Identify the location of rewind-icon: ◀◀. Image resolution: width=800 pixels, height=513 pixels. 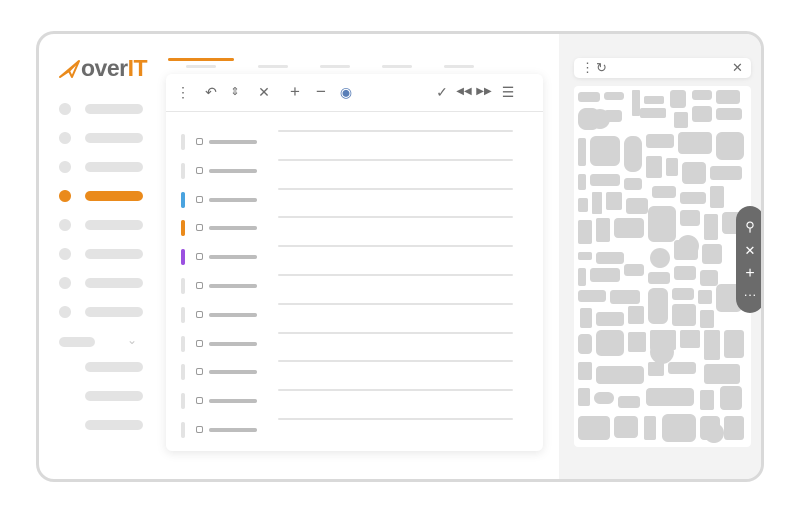
(464, 92).